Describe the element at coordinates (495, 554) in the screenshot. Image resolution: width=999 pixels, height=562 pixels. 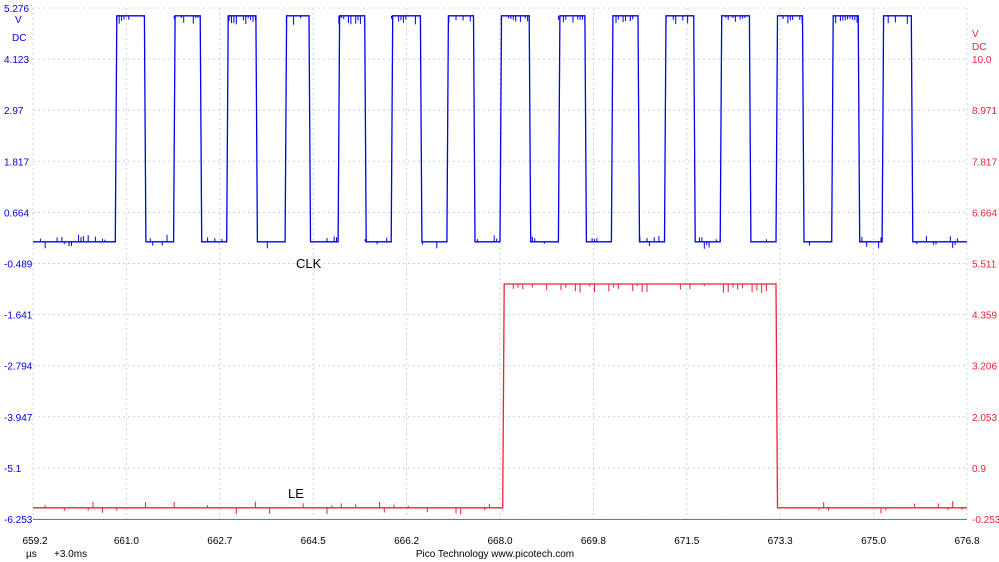
I see `footer-text: Pico Technology www.picotech.com` at that location.